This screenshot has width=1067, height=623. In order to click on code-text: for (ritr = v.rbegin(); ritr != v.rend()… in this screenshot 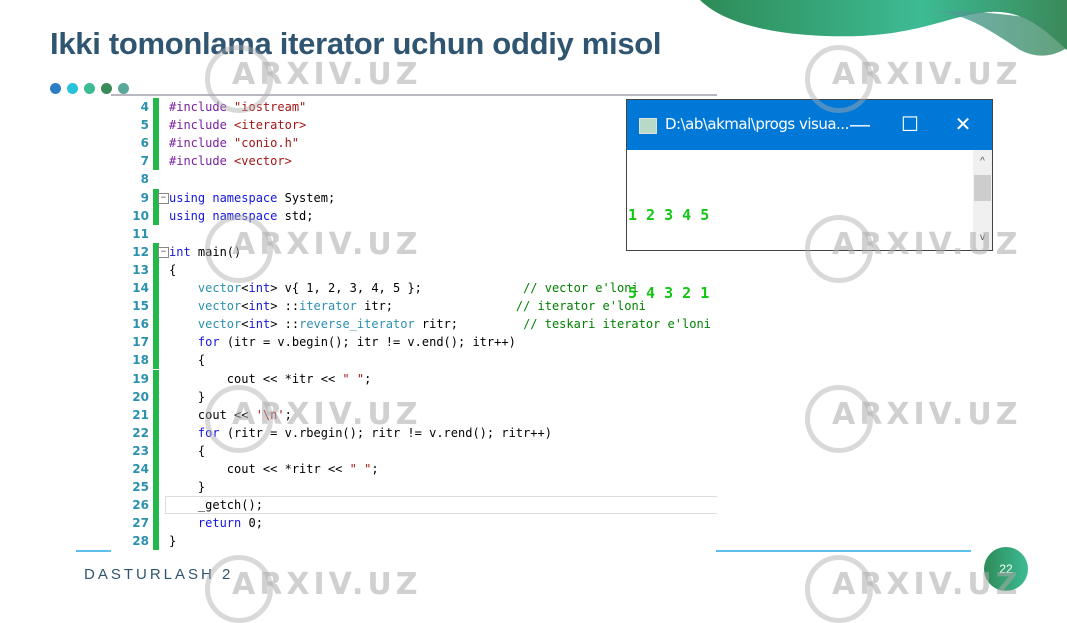, I will do `click(374, 432)`.